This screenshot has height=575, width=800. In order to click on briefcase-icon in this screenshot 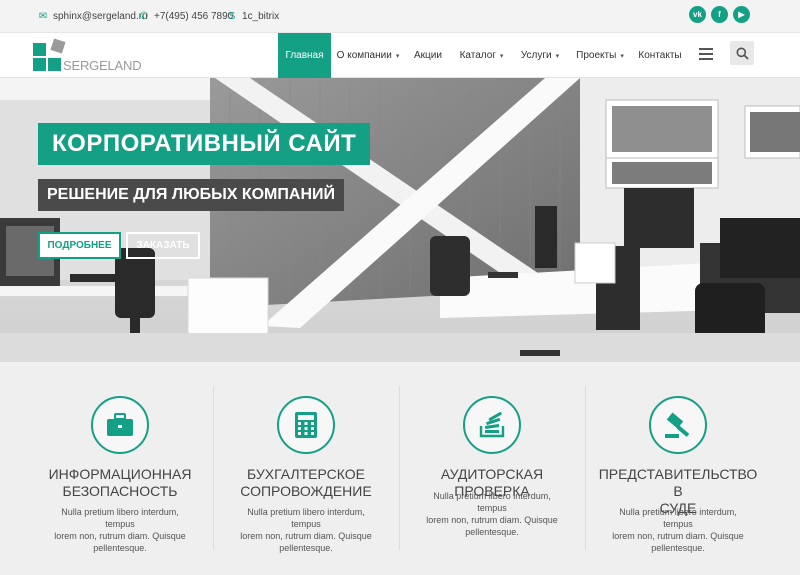, I will do `click(120, 425)`.